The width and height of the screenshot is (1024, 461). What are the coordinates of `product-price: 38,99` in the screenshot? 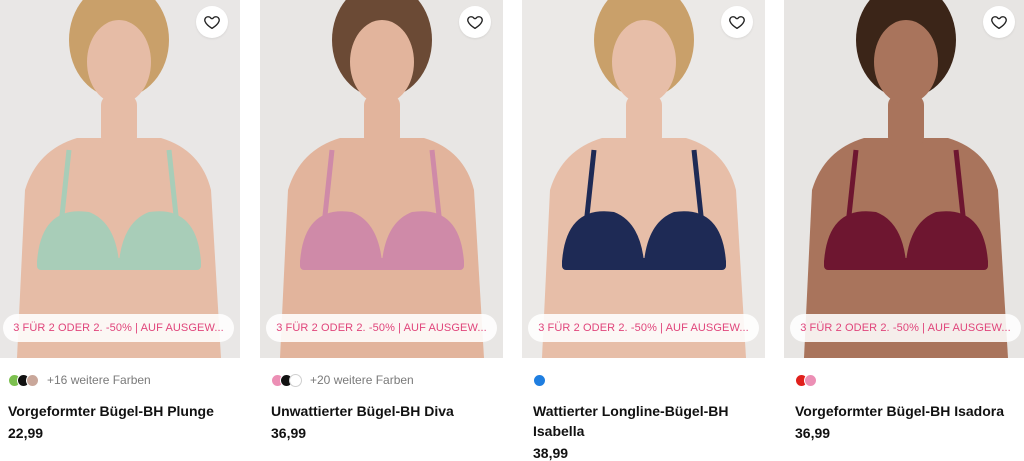 It's located at (551, 453).